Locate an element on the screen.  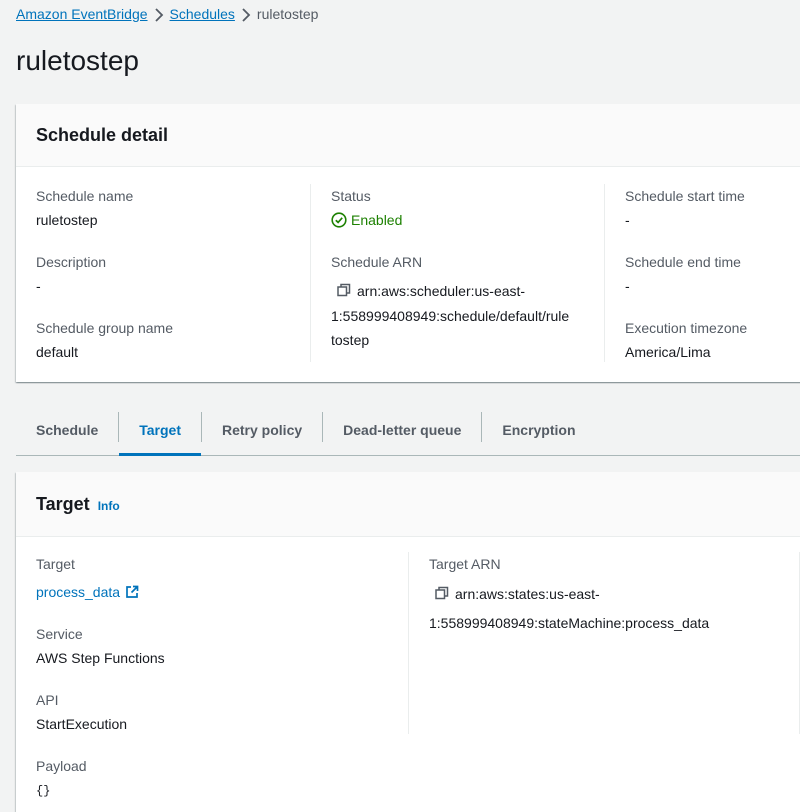
target-link: process_data is located at coordinates (78, 592).